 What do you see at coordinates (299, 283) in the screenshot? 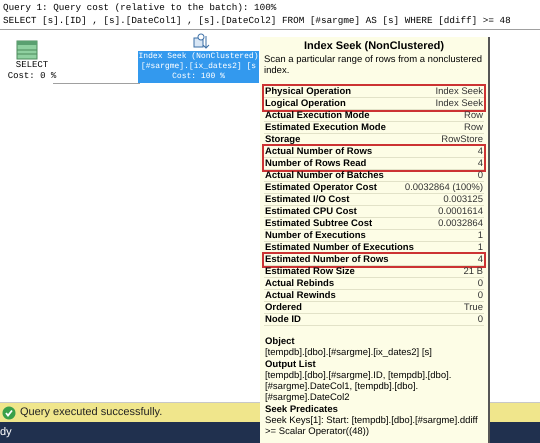
I see `property-name: Actual Rebinds` at bounding box center [299, 283].